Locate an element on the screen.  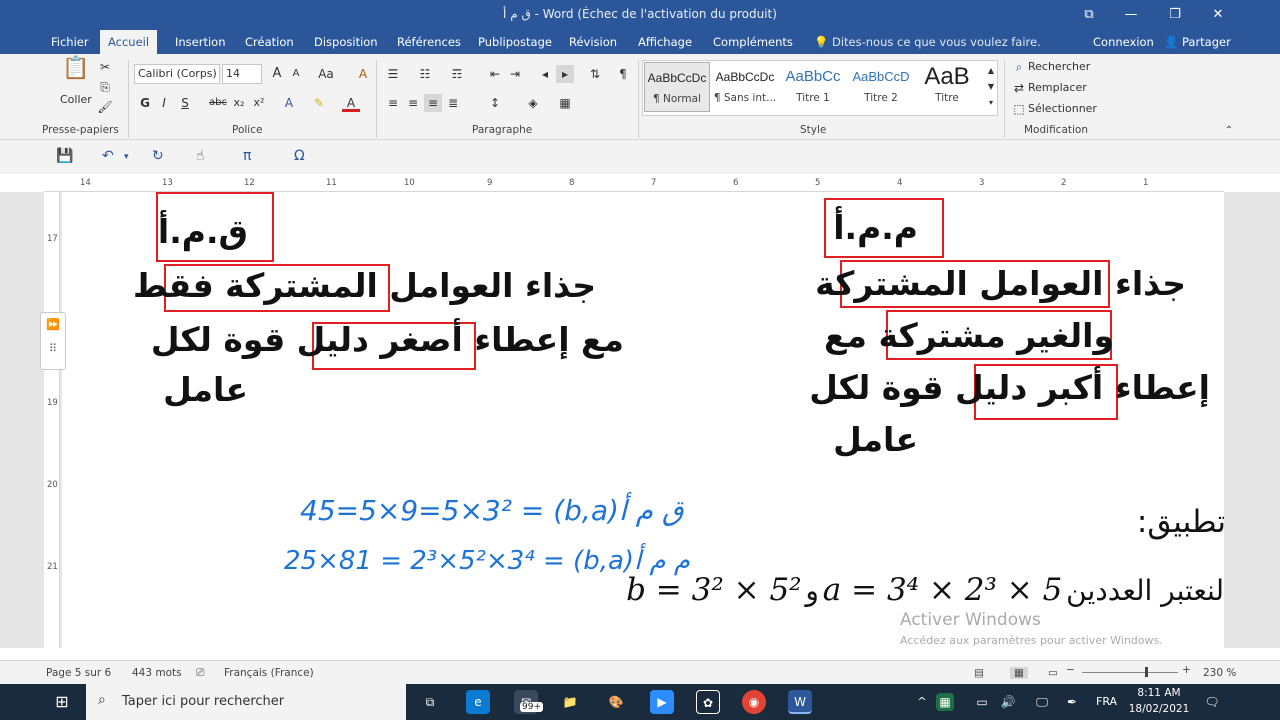
volume-icon: 🔊 is located at coordinates (1008, 702).